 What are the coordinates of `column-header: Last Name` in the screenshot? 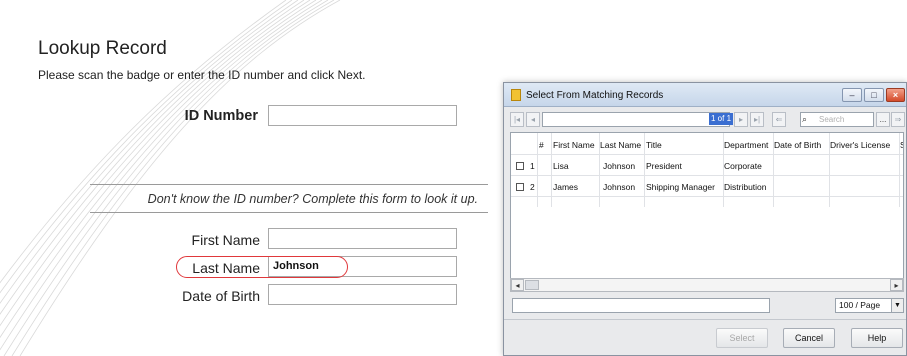 It's located at (622, 145).